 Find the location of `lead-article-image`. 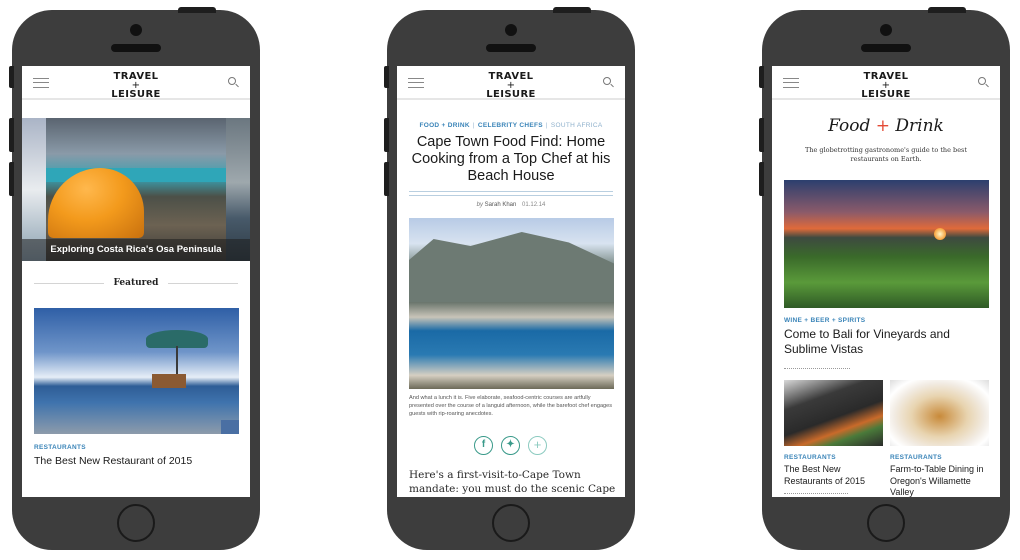

lead-article-image is located at coordinates (886, 244).